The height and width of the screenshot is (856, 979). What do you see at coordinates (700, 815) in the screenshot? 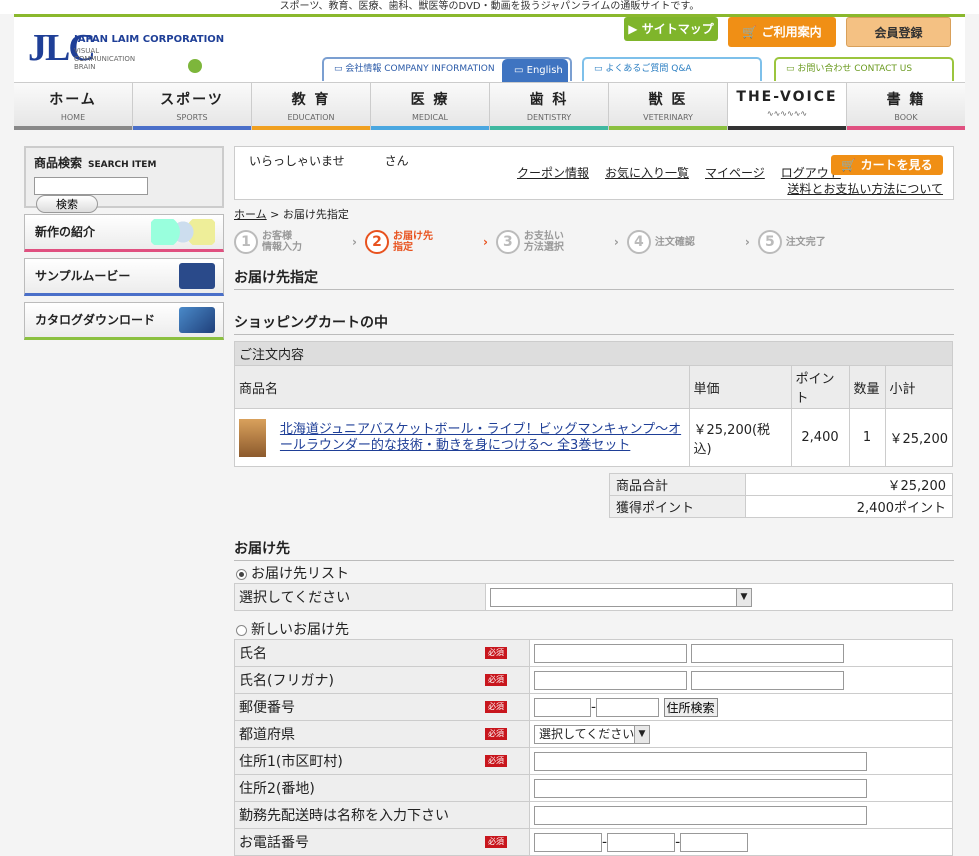
I see `company-name-field` at bounding box center [700, 815].